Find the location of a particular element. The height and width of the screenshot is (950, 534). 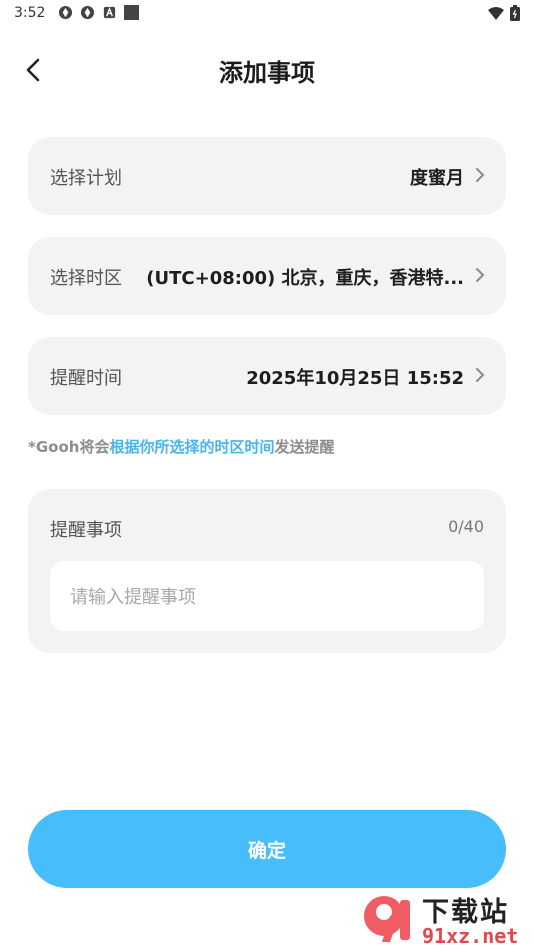

watermark-url: 91xz.net is located at coordinates (470, 936).